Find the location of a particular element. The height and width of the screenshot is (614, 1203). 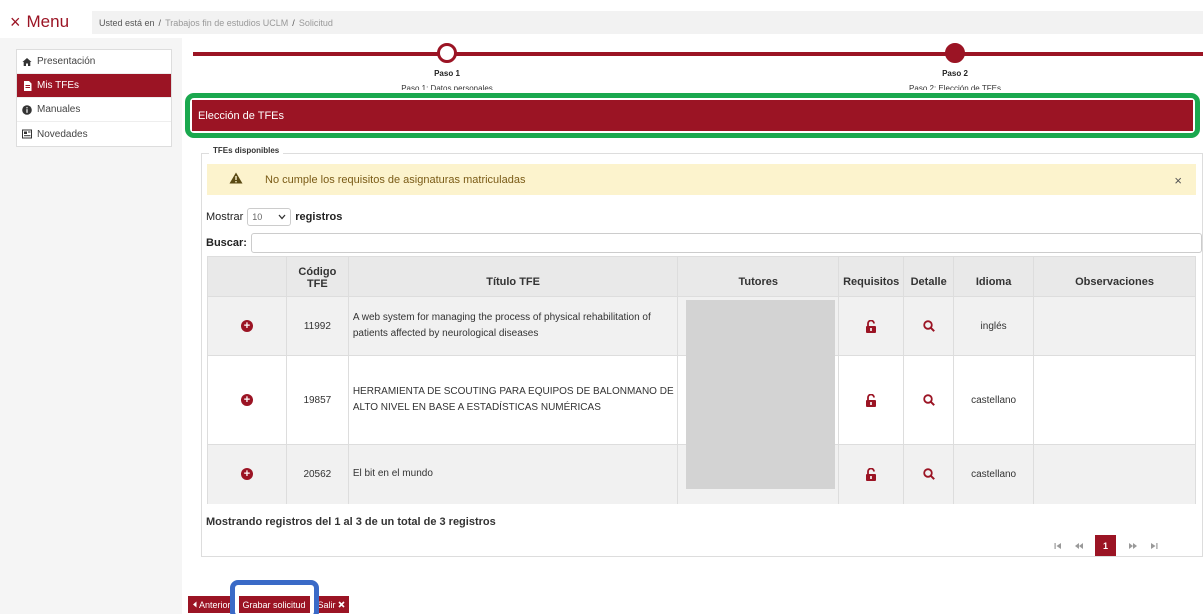

chevron-left-icon is located at coordinates (194, 605).